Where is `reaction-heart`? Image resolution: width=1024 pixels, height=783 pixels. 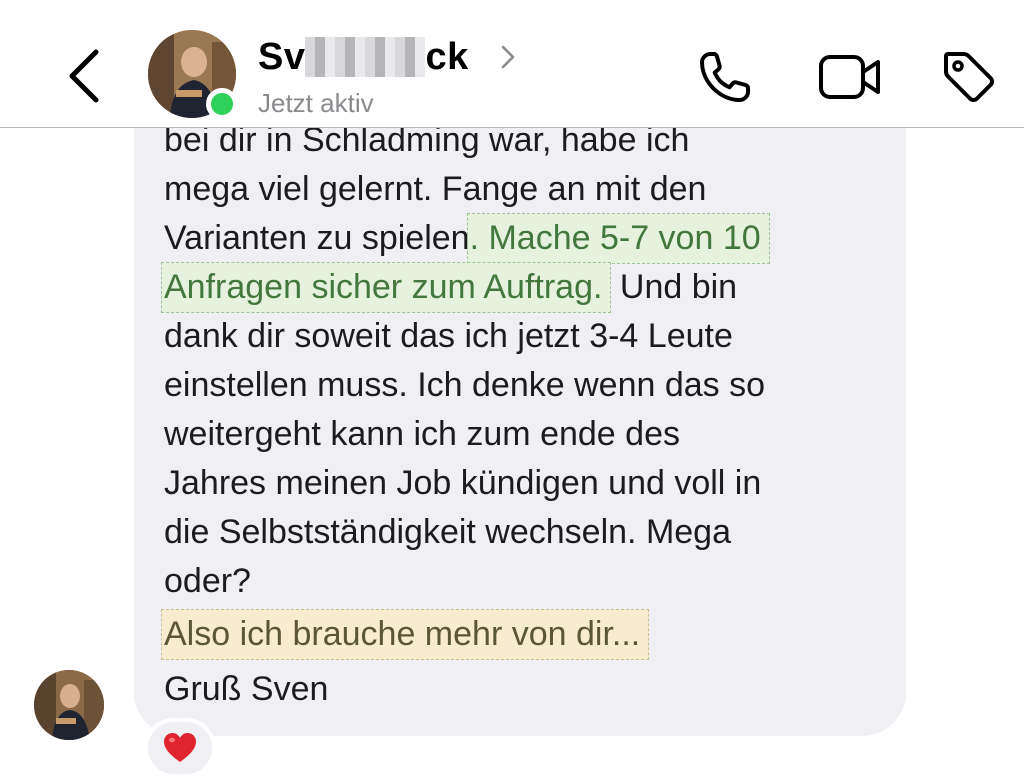 reaction-heart is located at coordinates (180, 748).